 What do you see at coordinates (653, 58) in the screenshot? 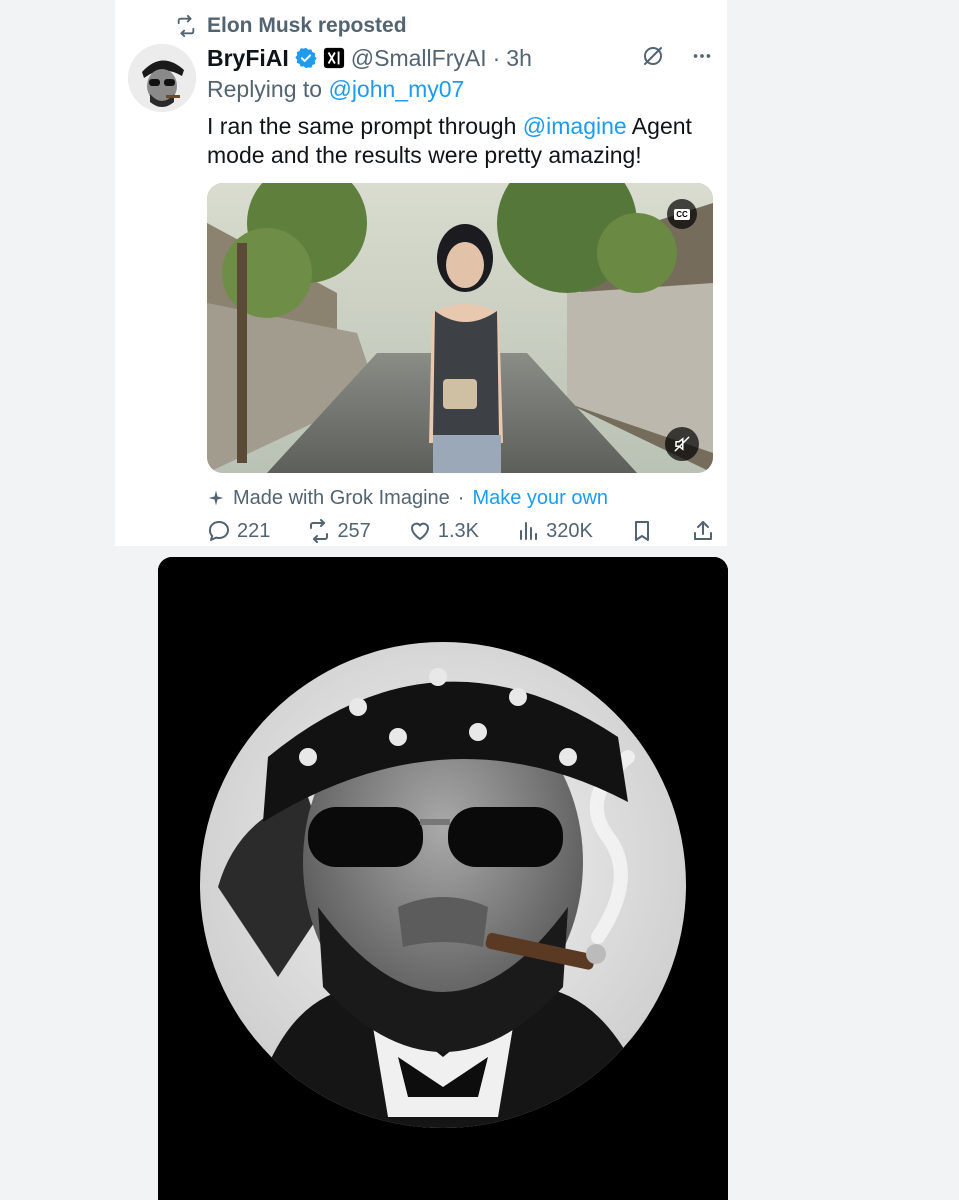
I see `grok-icon` at bounding box center [653, 58].